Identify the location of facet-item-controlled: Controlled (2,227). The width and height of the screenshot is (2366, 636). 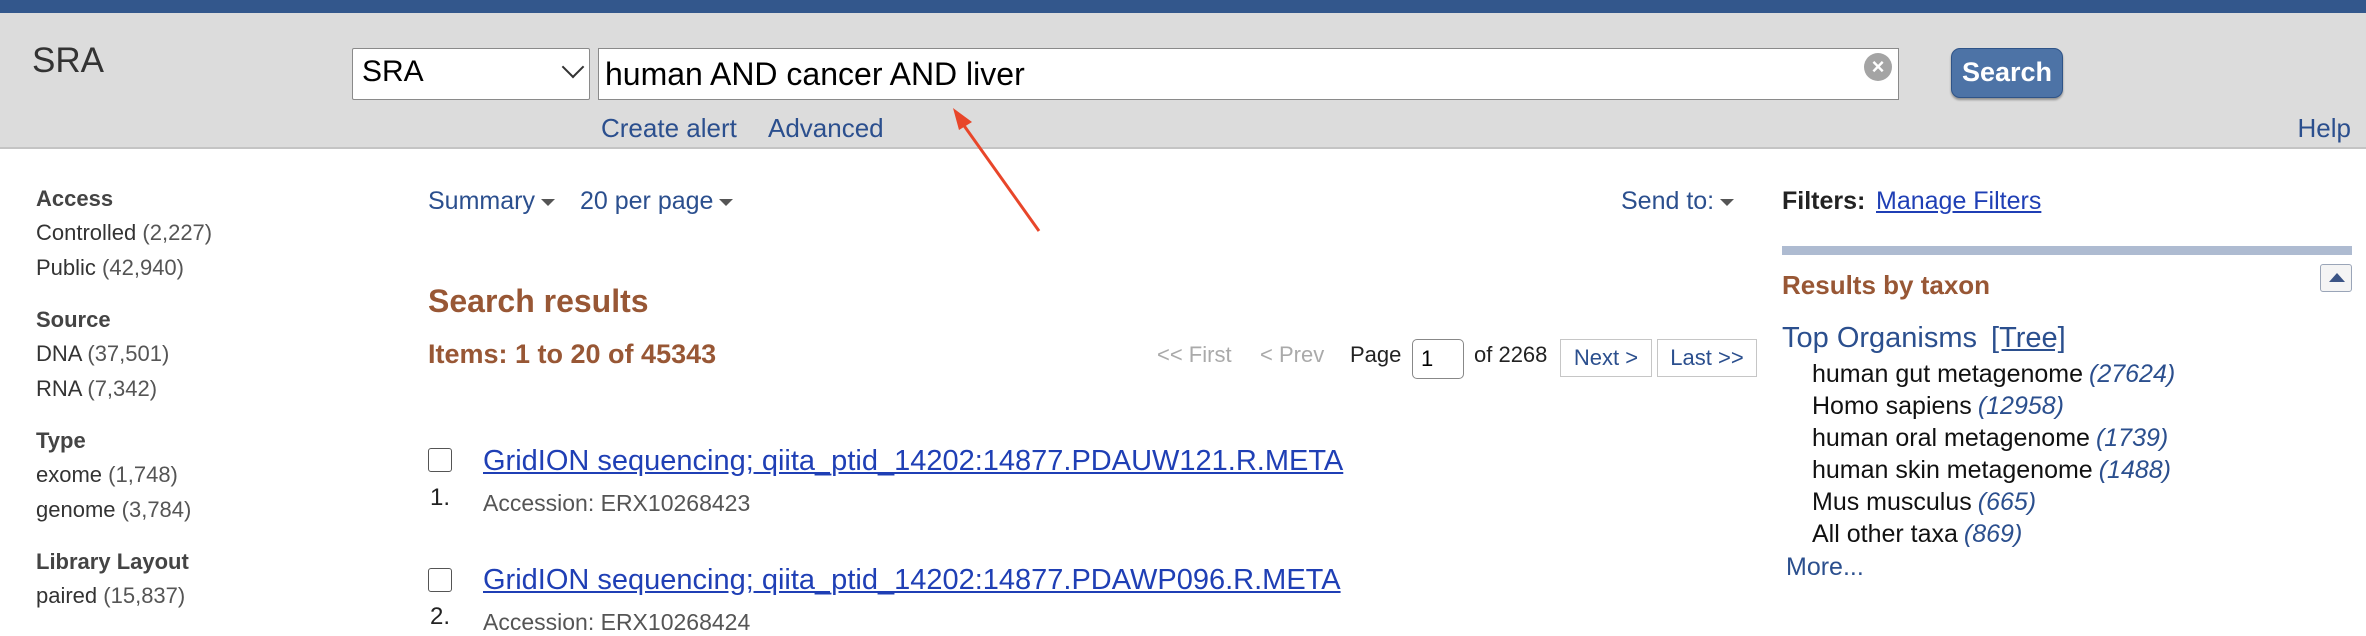
(216, 233).